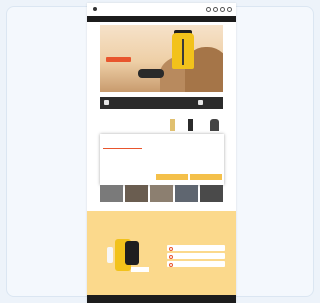  Describe the element at coordinates (215, 9) in the screenshot. I see `user-icon` at that location.